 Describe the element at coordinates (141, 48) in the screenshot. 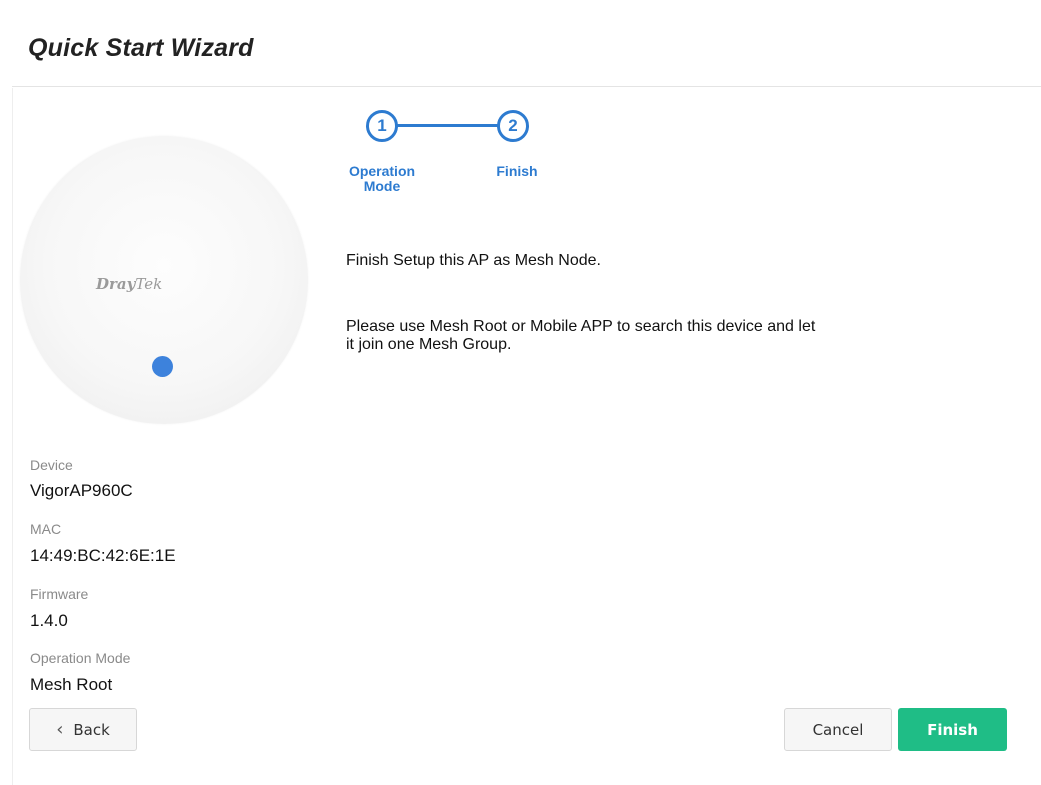

I see `page-title: Quick Start Wizard` at that location.